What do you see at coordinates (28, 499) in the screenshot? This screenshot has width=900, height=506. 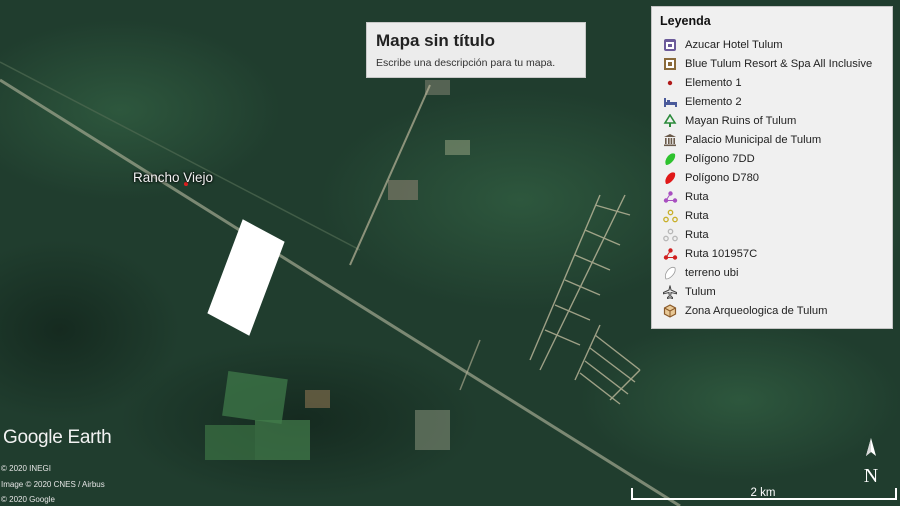 I see `credit-line: © 2020 Google` at bounding box center [28, 499].